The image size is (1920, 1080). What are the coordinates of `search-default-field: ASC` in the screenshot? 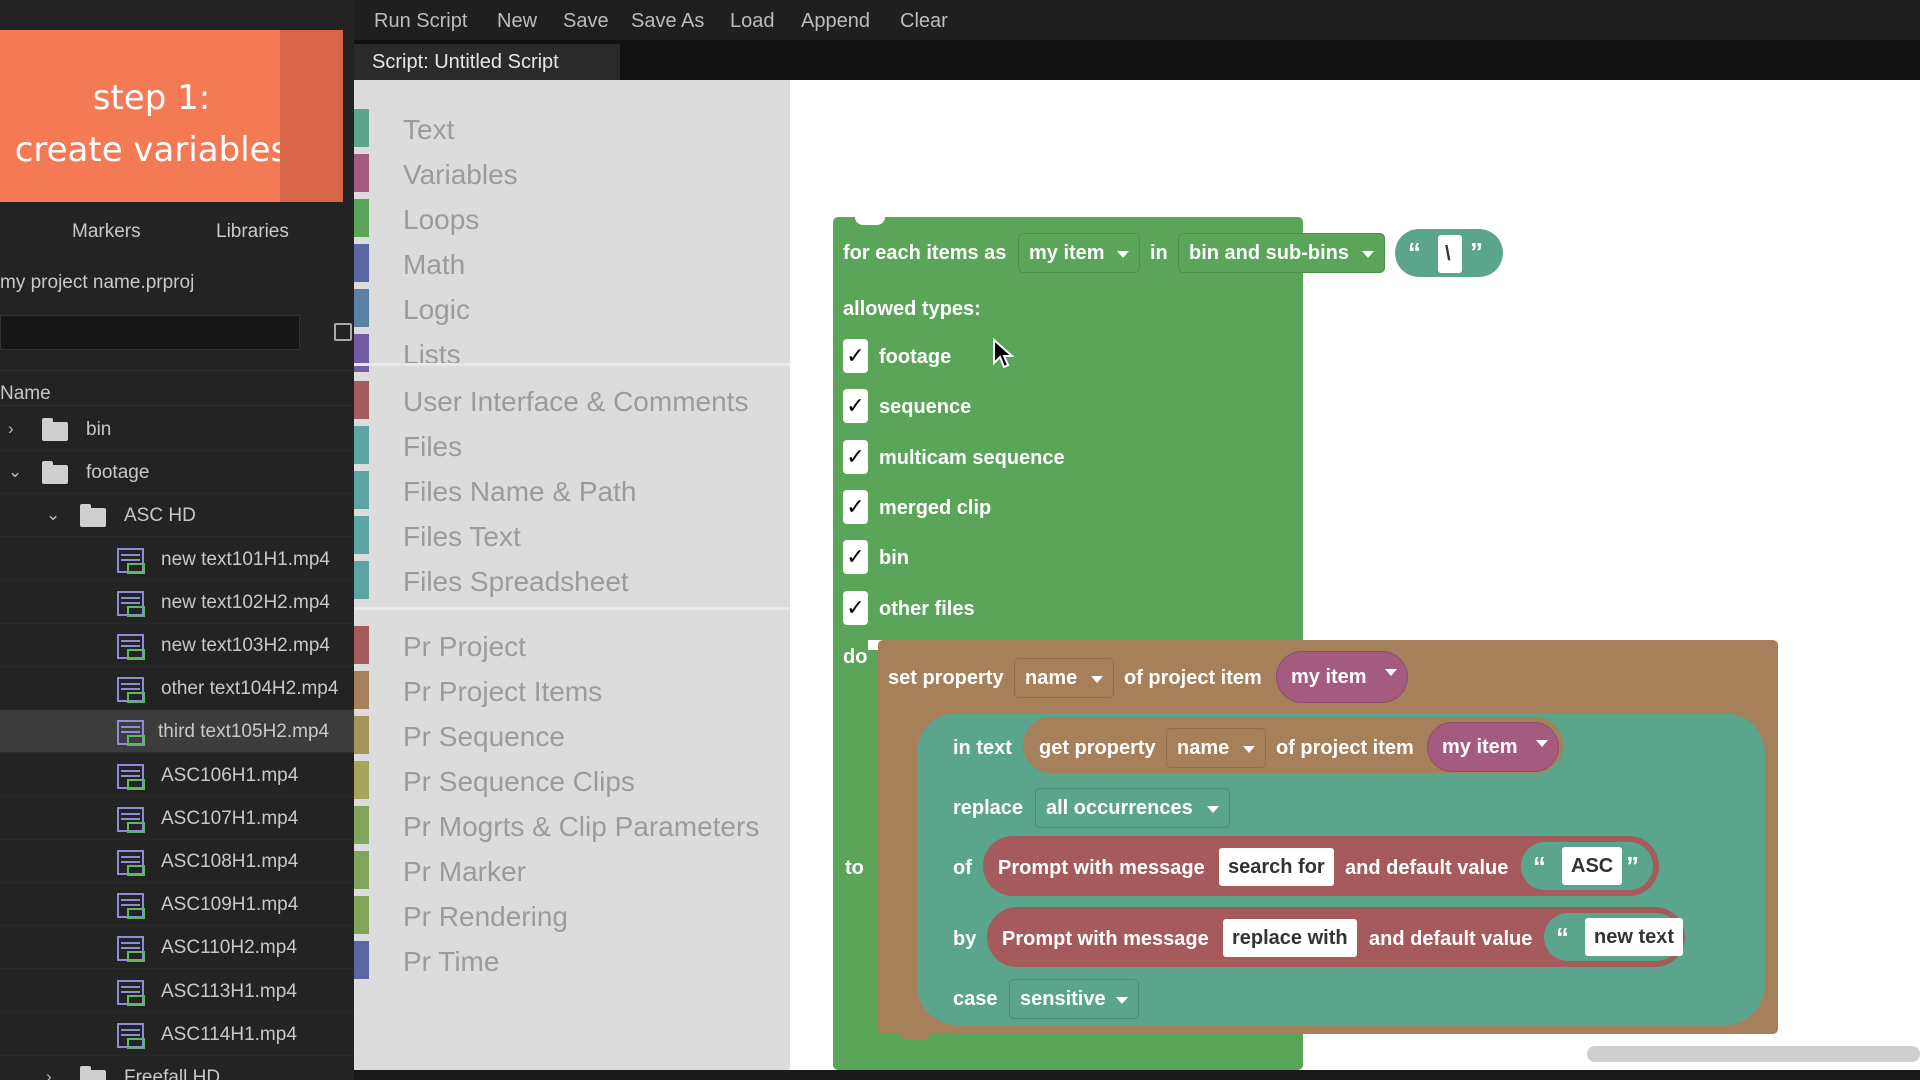 It's located at (1592, 866).